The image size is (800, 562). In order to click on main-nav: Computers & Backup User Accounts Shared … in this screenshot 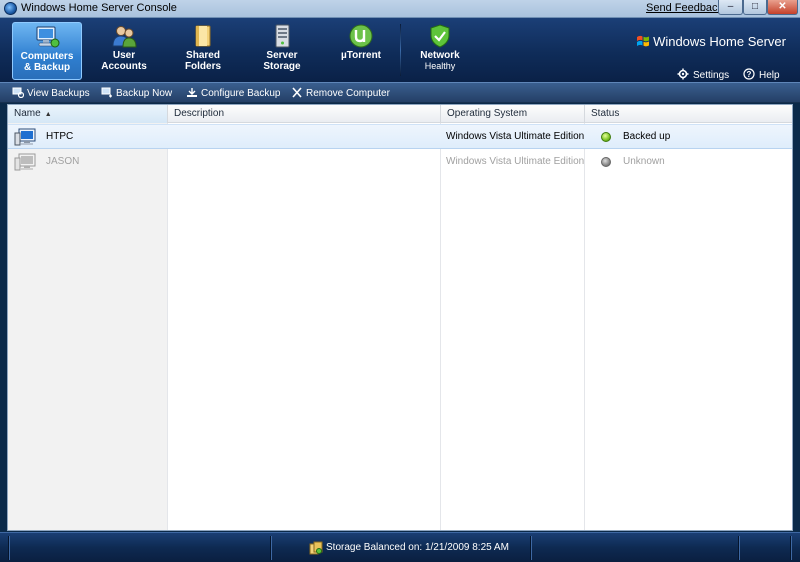, I will do `click(400, 50)`.